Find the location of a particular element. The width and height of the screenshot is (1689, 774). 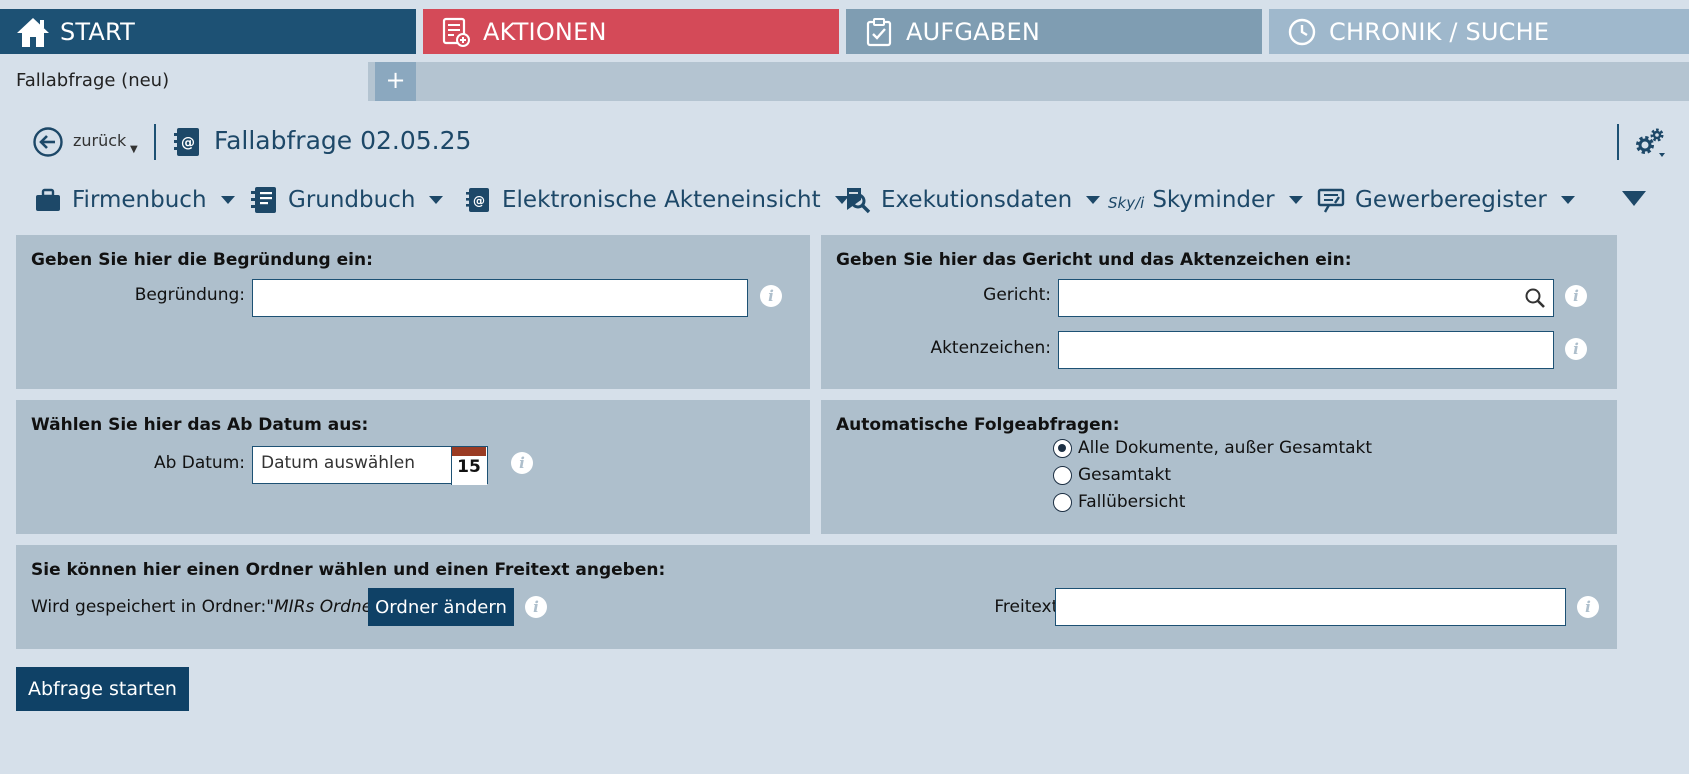

freitext-input is located at coordinates (1310, 607).